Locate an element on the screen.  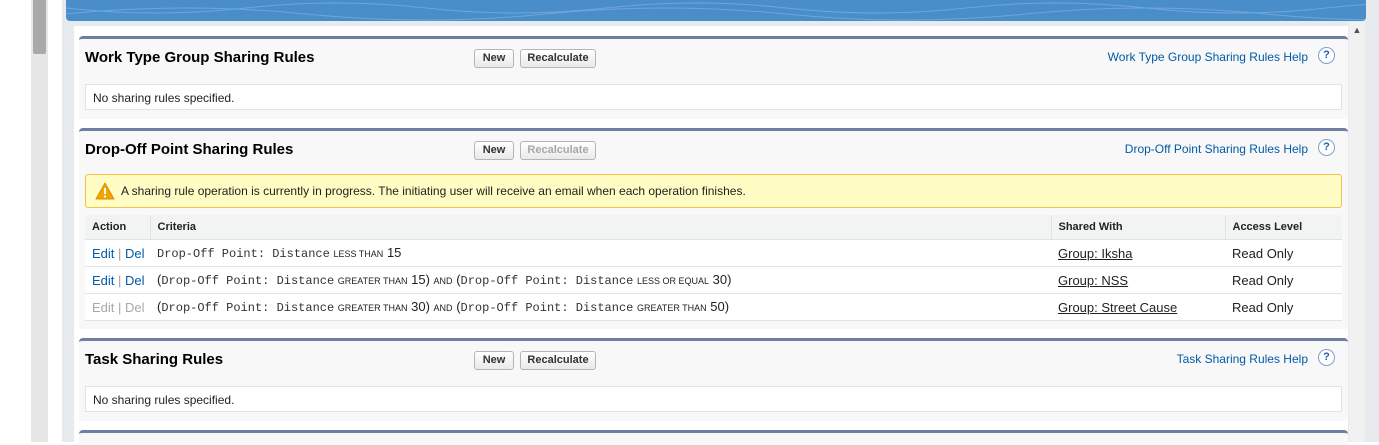
chevron-up-icon: ▲ is located at coordinates (1357, 30).